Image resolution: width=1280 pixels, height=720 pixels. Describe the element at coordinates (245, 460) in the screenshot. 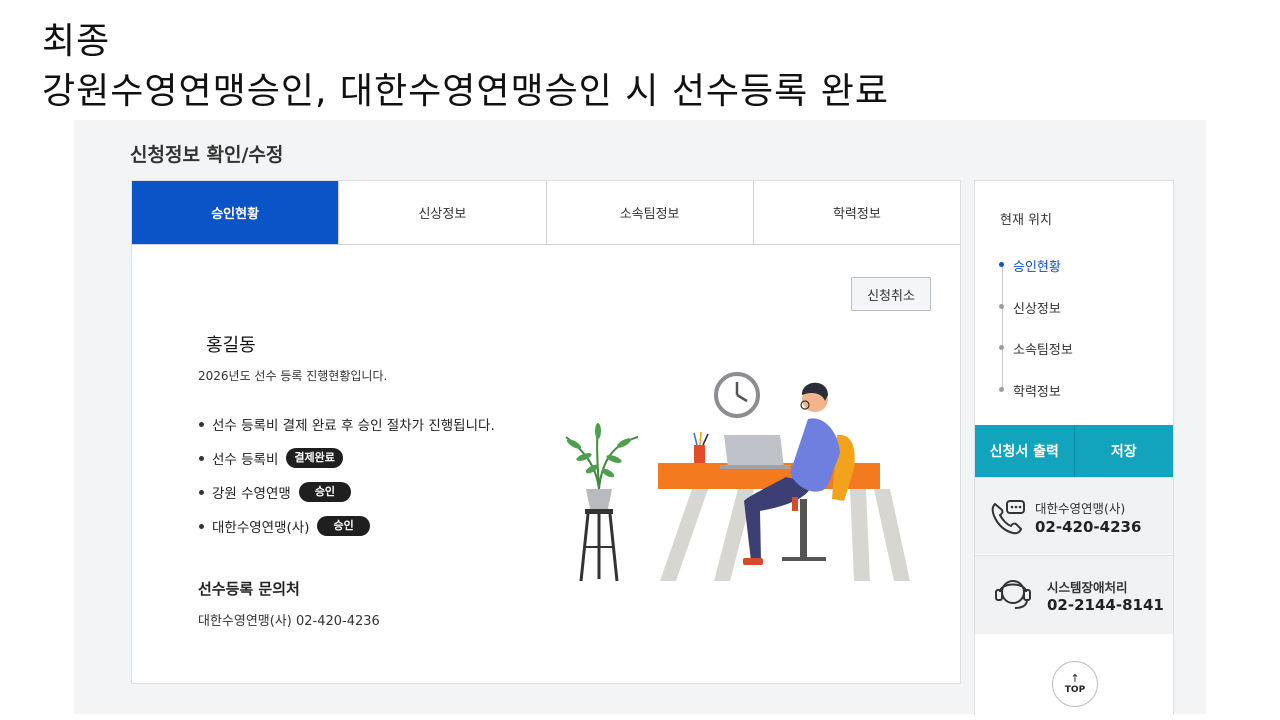

I see `status-text: 선수 등록비` at that location.